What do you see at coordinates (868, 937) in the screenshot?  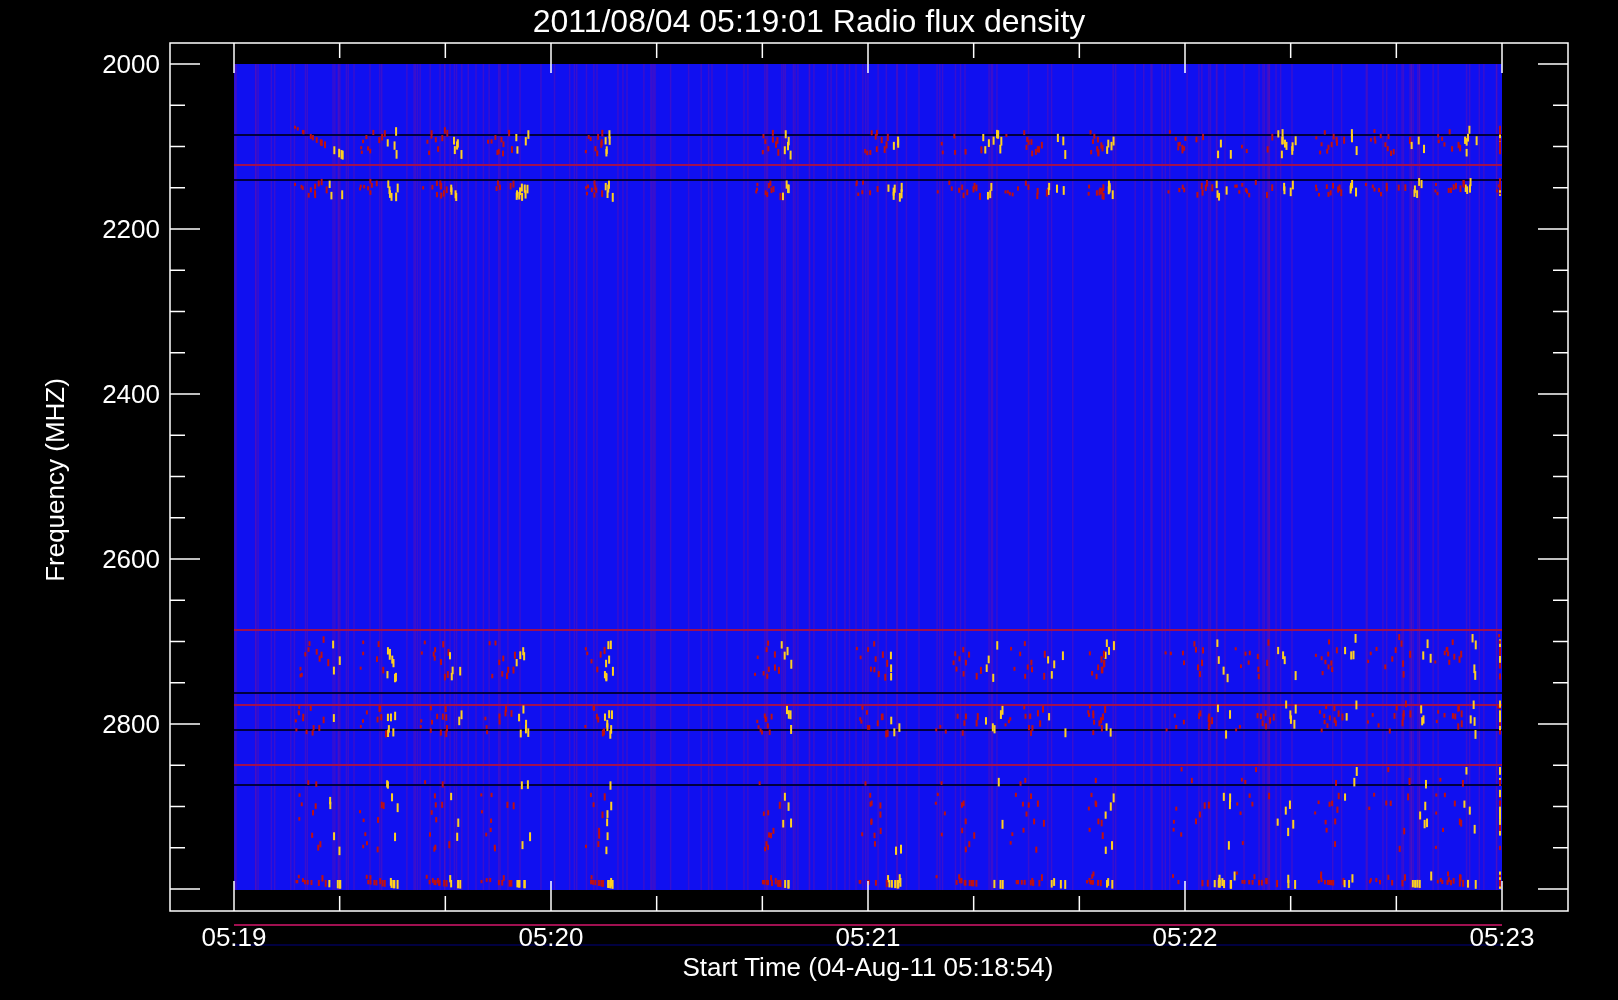 I see `x-tick-label: 05:21` at bounding box center [868, 937].